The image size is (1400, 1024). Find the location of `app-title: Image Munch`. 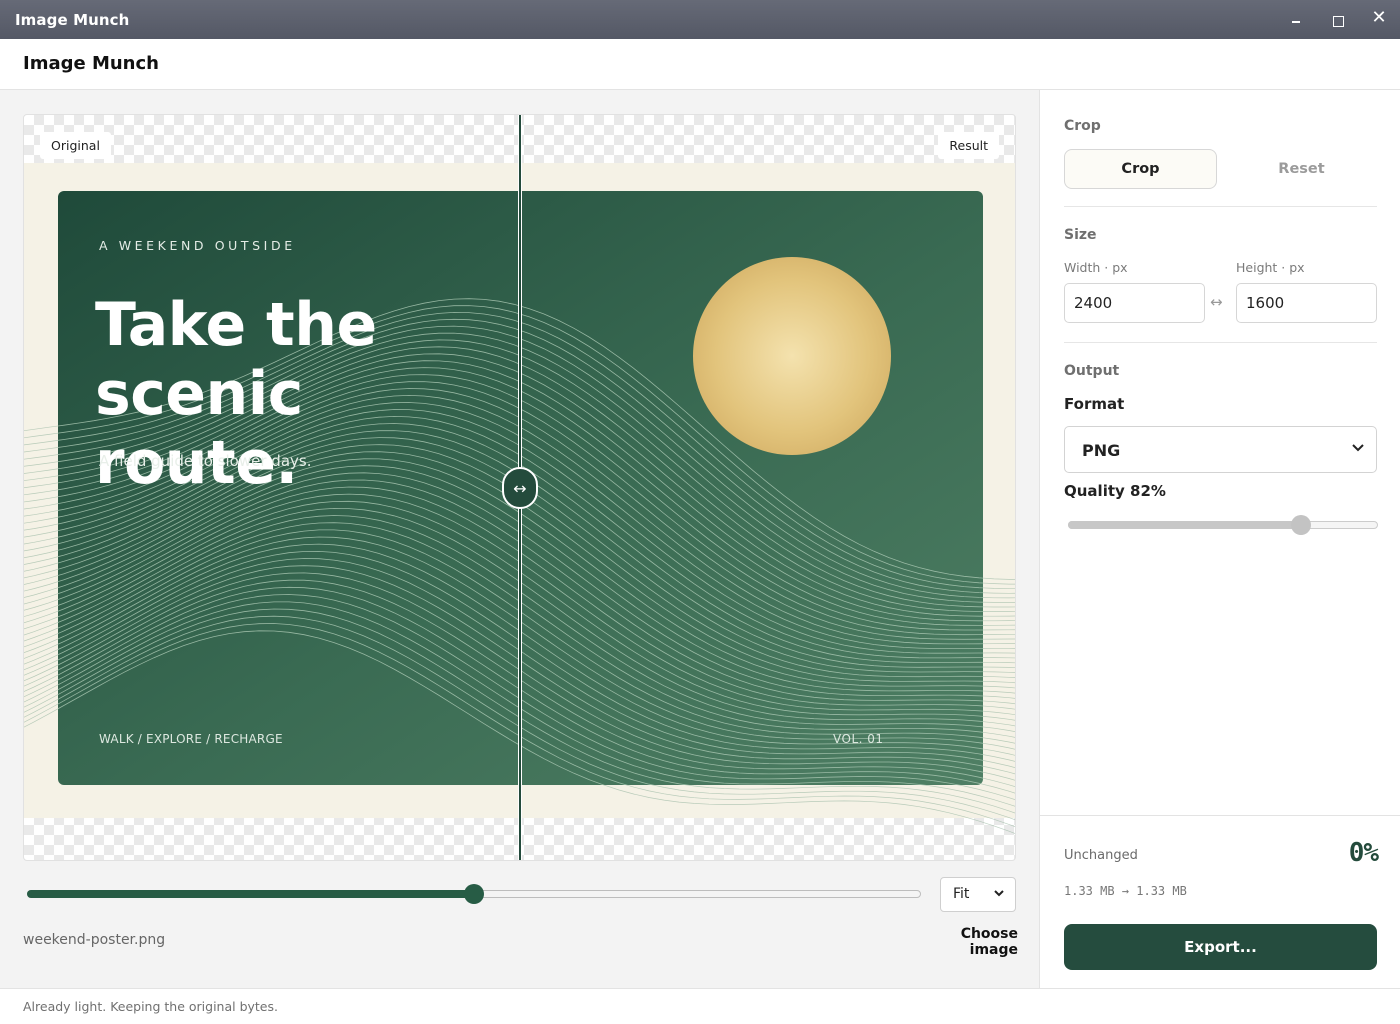

app-title: Image Munch is located at coordinates (91, 63).